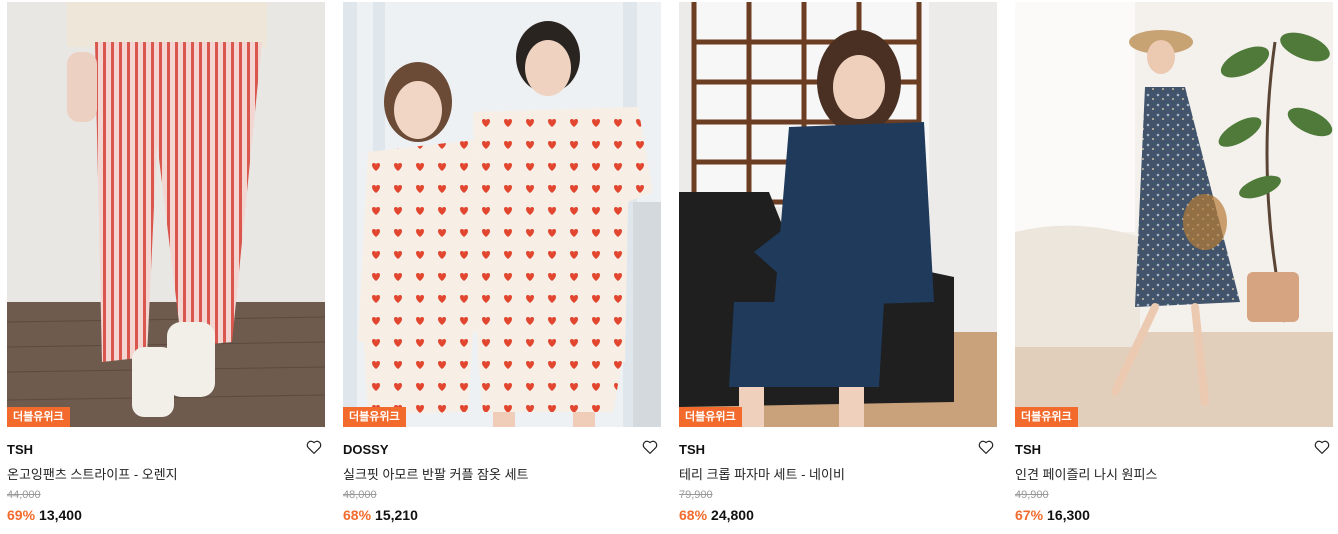  What do you see at coordinates (1068, 515) in the screenshot?
I see `sale-price: 16,300` at bounding box center [1068, 515].